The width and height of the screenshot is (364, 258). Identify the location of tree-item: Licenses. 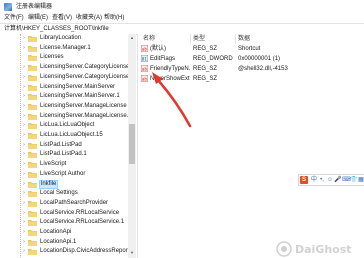
(64, 57).